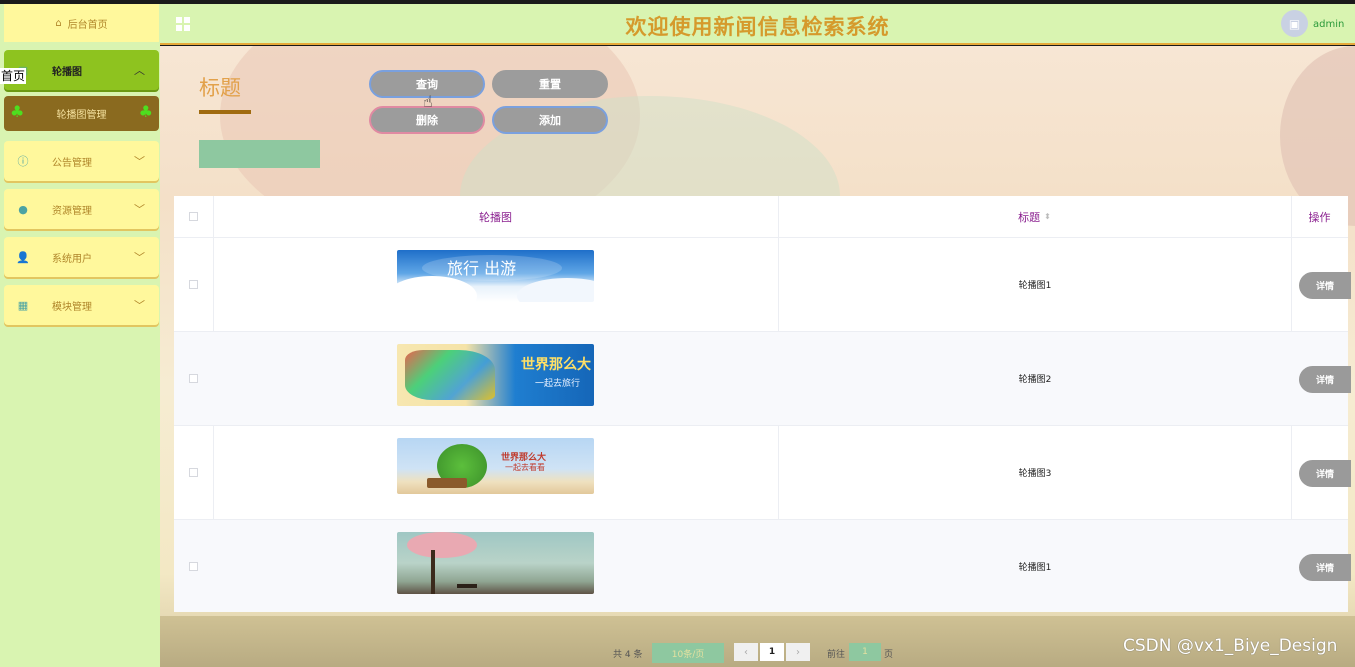 Image resolution: width=1355 pixels, height=667 pixels. I want to click on sidebar-item-label: 公告管理, so click(72, 163).